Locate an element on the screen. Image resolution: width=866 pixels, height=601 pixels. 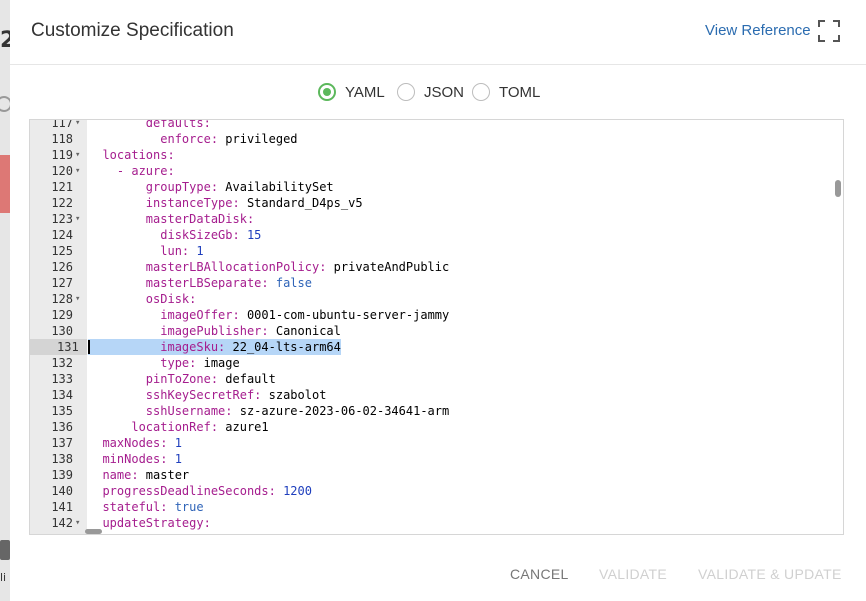
line-number: 135 is located at coordinates (62, 411).